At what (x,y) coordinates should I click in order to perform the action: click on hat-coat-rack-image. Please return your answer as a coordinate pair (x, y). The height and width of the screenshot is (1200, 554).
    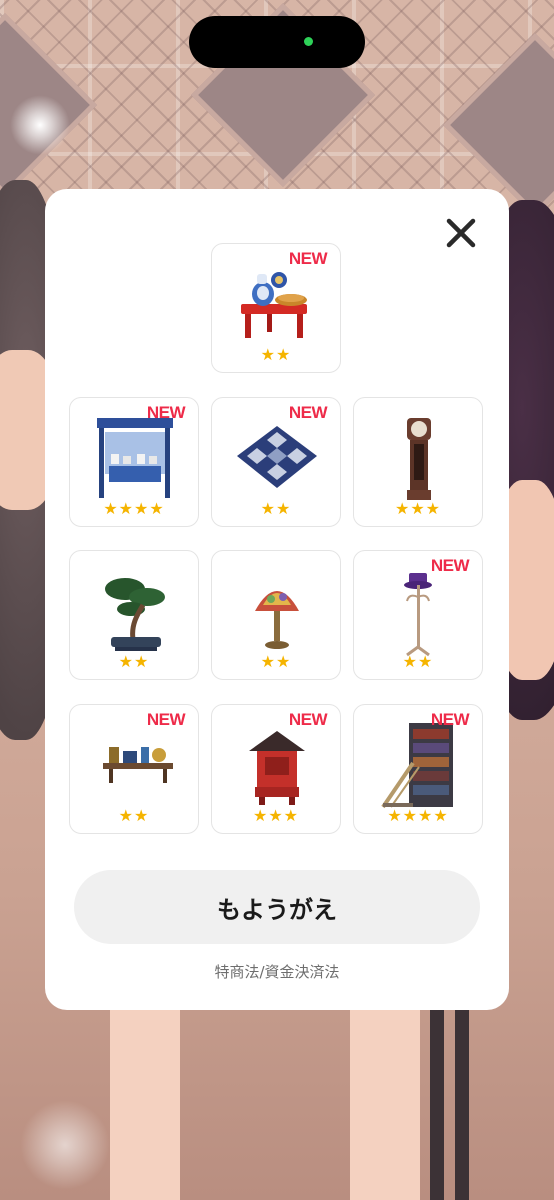
    Looking at the image, I should click on (418, 615).